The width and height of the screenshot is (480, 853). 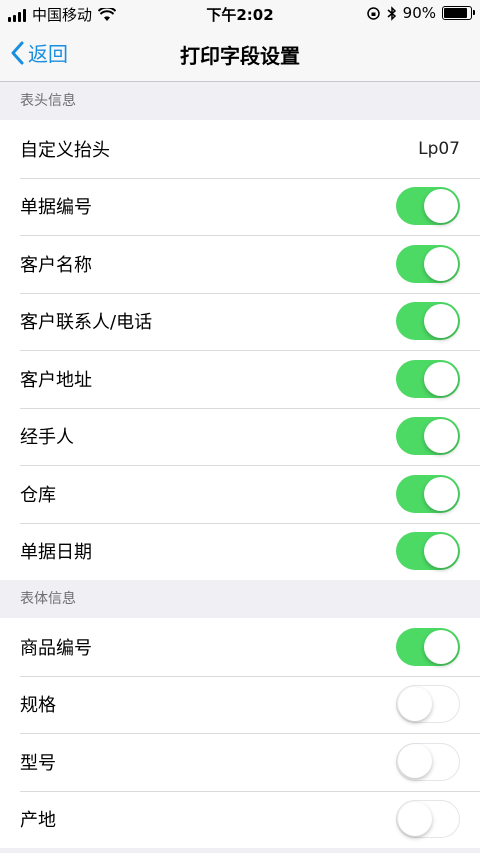 I want to click on battery-level, so click(x=456, y=13).